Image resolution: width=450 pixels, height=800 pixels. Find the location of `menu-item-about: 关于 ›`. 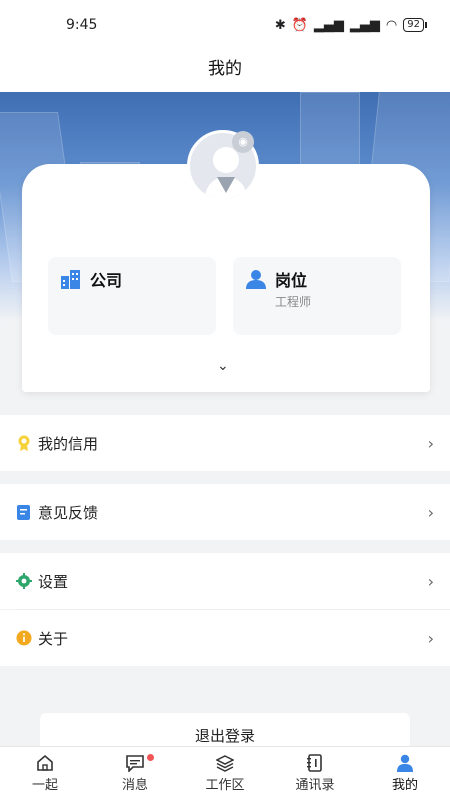

menu-item-about: 关于 › is located at coordinates (225, 638).